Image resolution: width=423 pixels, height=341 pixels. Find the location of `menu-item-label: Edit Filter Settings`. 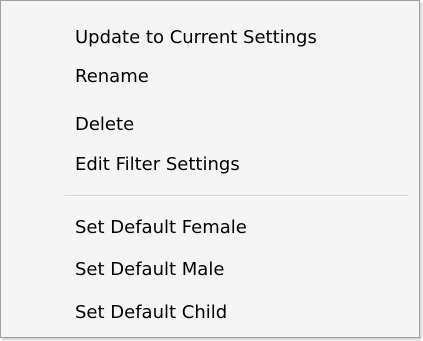

menu-item-label: Edit Filter Settings is located at coordinates (157, 164).